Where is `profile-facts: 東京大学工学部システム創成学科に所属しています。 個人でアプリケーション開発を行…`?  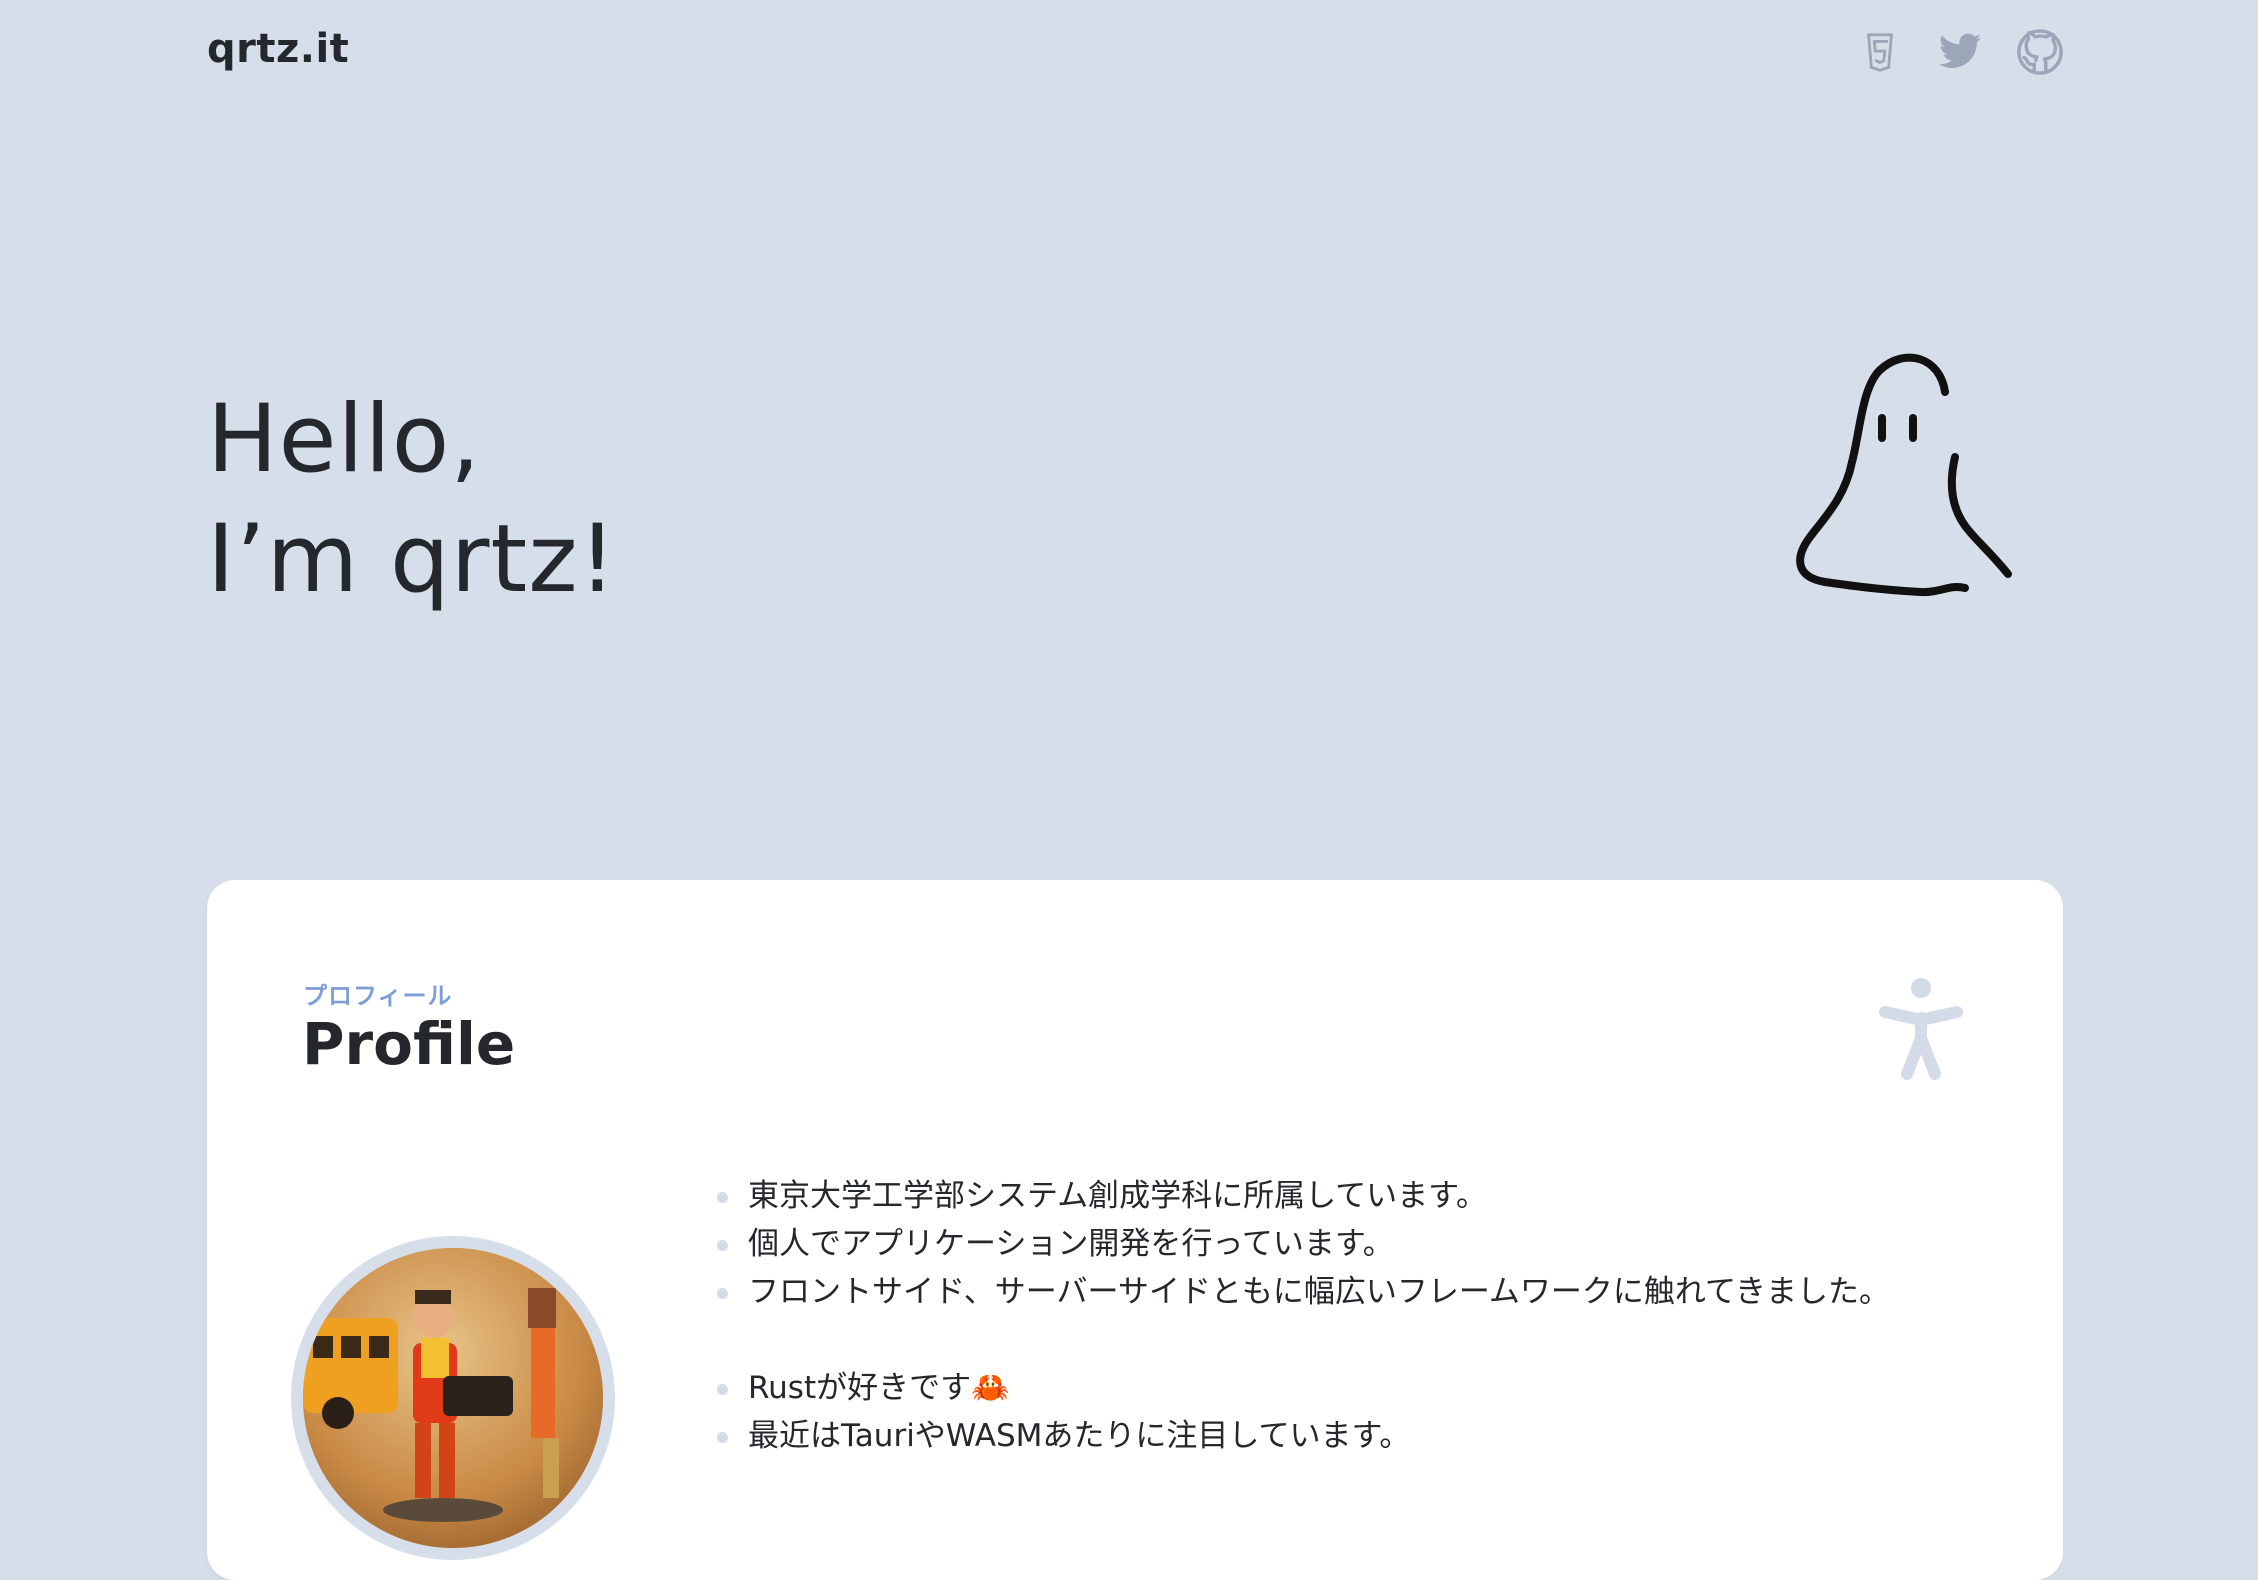
profile-facts: 東京大学工学部システム創成学科に所属しています。 個人でアプリケーション開発を行… is located at coordinates (1303, 1316).